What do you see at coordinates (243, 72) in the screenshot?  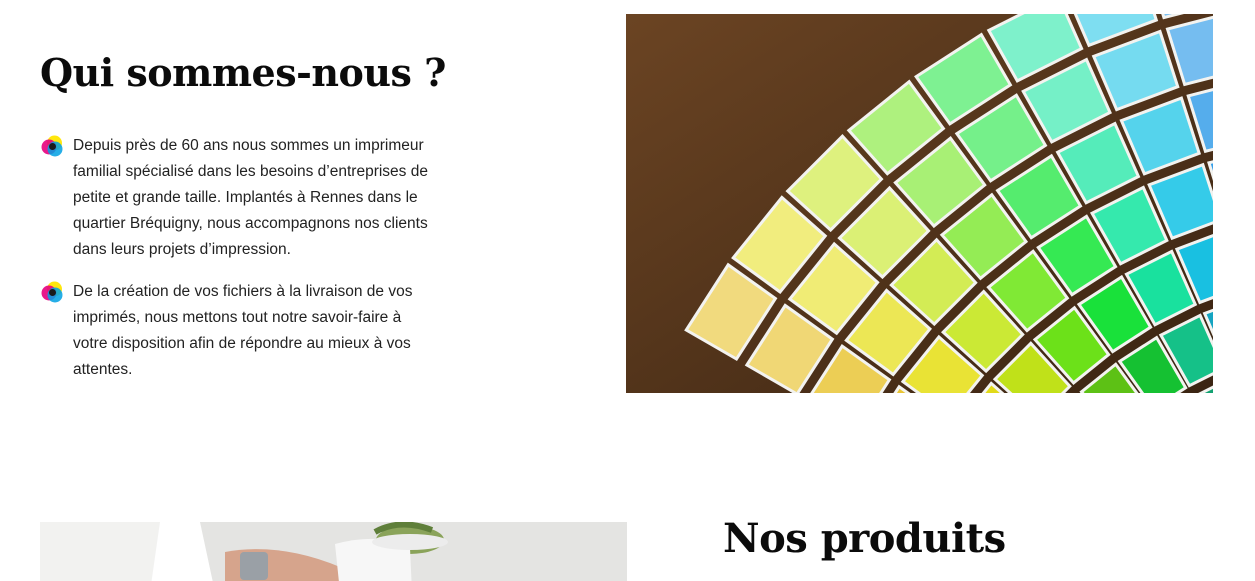 I see `about-title: Qui sommes-nous ?` at bounding box center [243, 72].